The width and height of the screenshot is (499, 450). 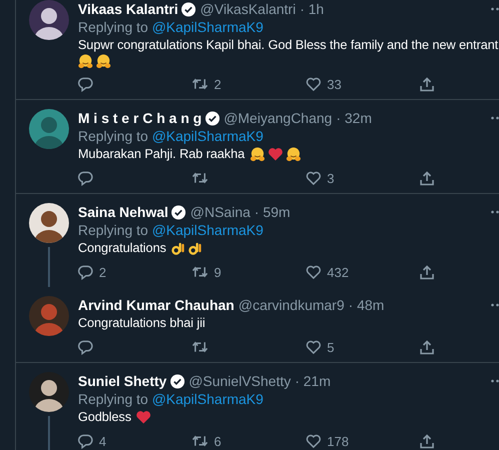 What do you see at coordinates (354, 118) in the screenshot?
I see `tweet-time: · 32m` at bounding box center [354, 118].